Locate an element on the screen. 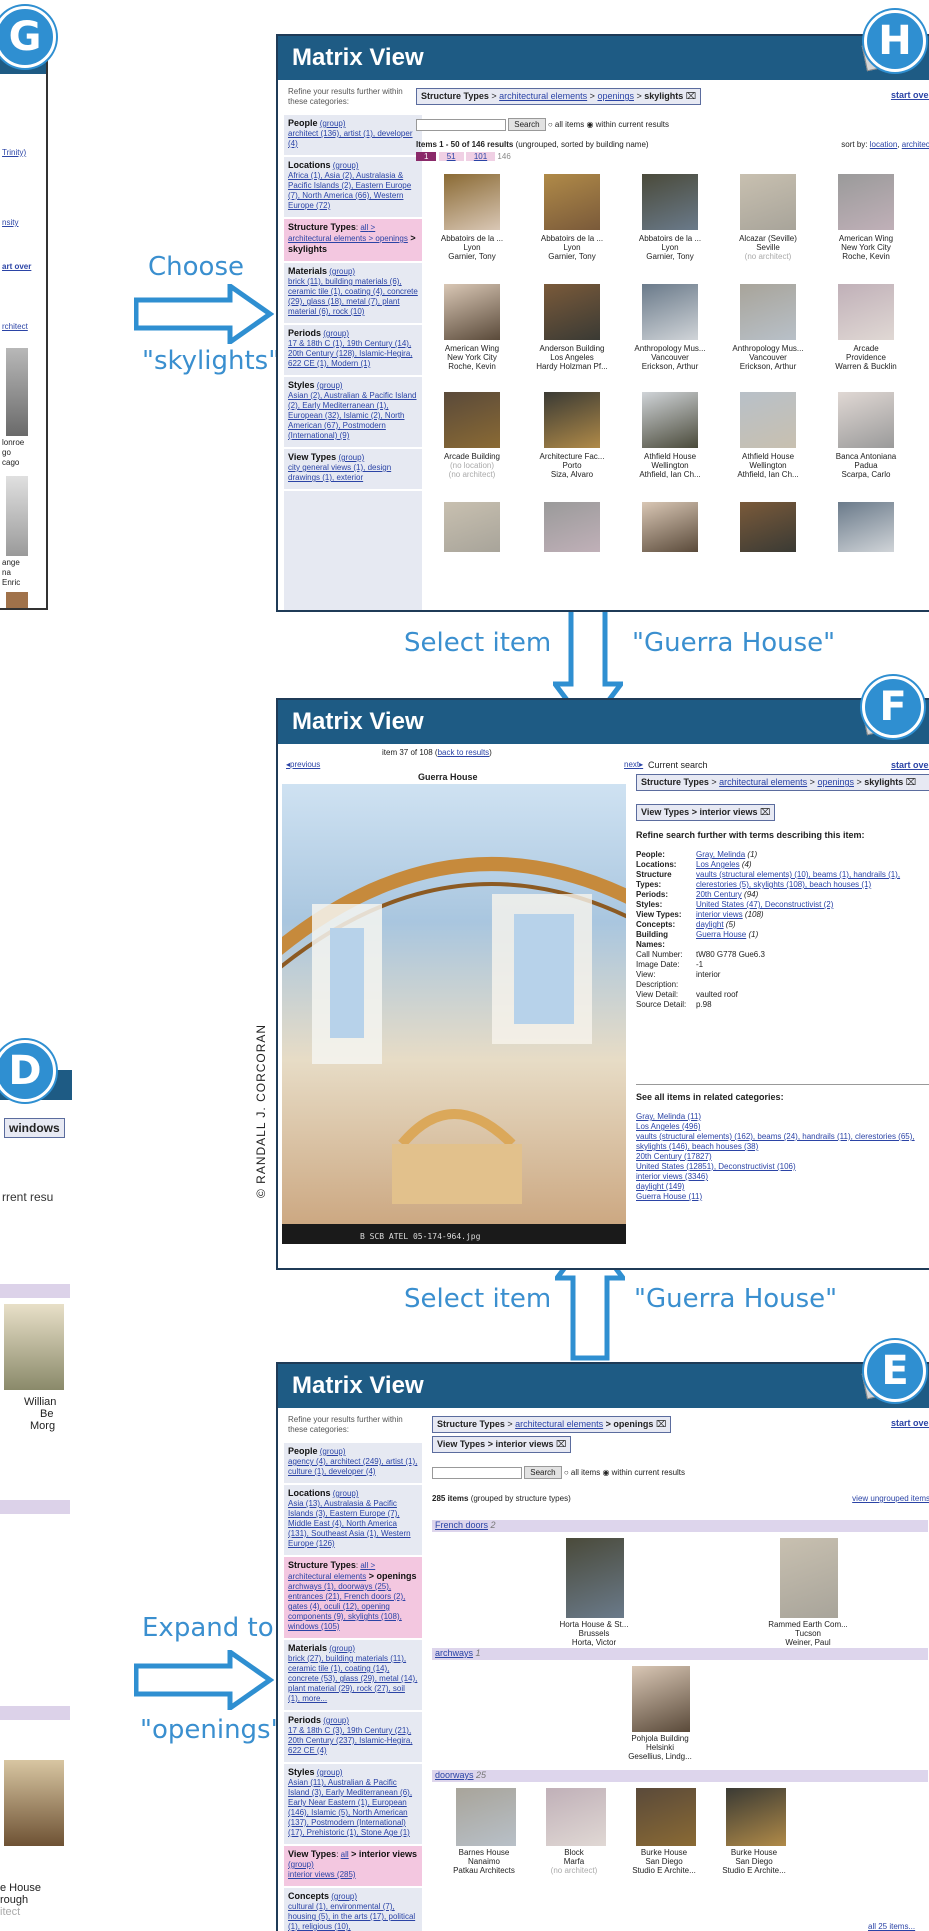  e-result-label: Horta House & St... Brussels Horta, Victor is located at coordinates (594, 1633).